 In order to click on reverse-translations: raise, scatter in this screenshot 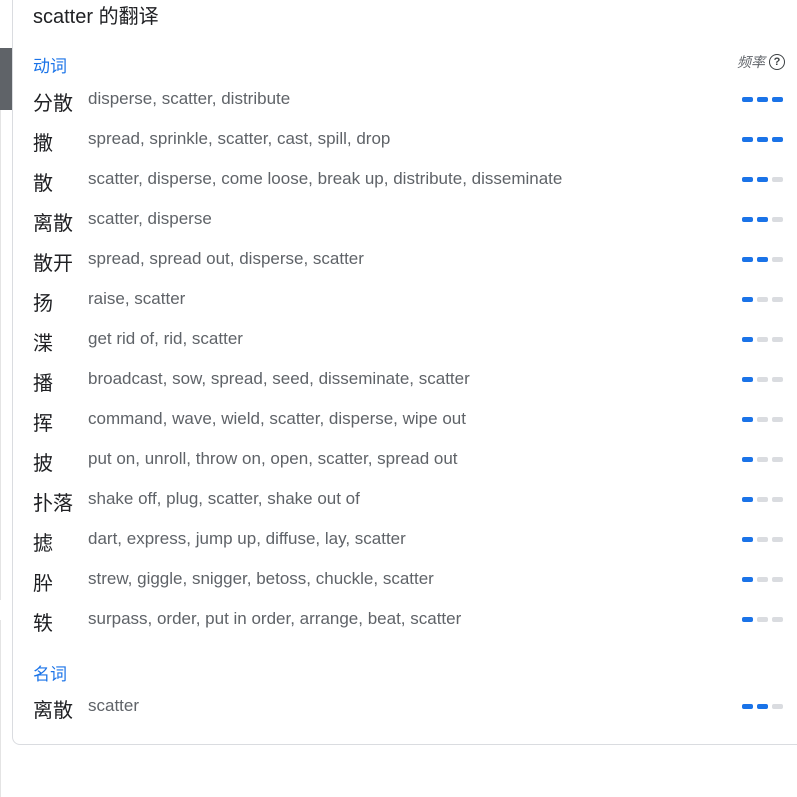, I will do `click(136, 299)`.